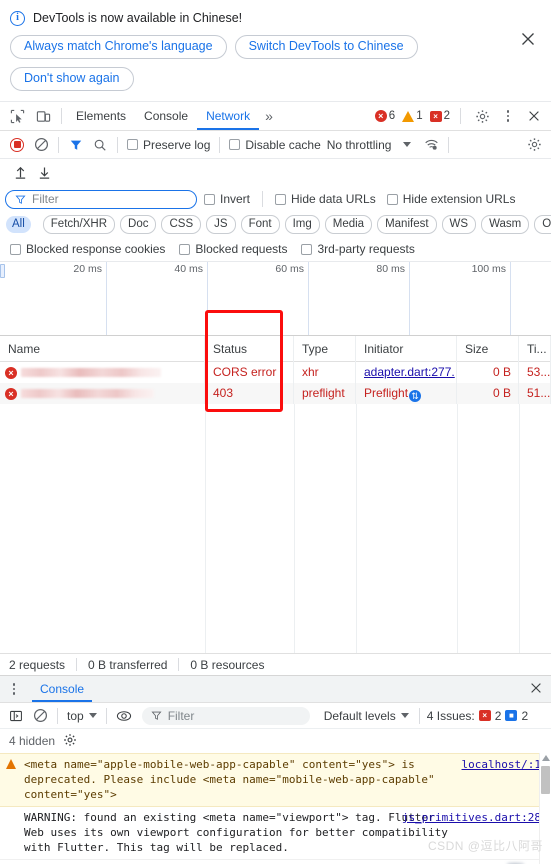 The width and height of the screenshot is (551, 864). Describe the element at coordinates (488, 269) in the screenshot. I see `timeline-tick-100ms: 100 ms` at that location.